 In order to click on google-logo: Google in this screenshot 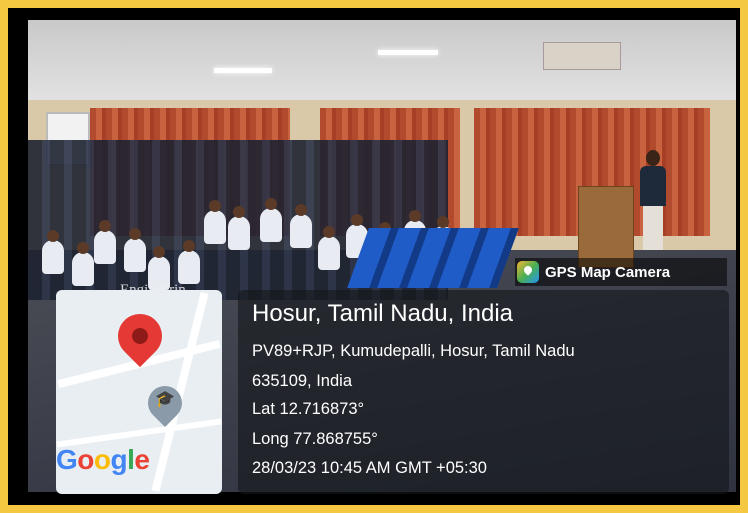, I will do `click(103, 459)`.